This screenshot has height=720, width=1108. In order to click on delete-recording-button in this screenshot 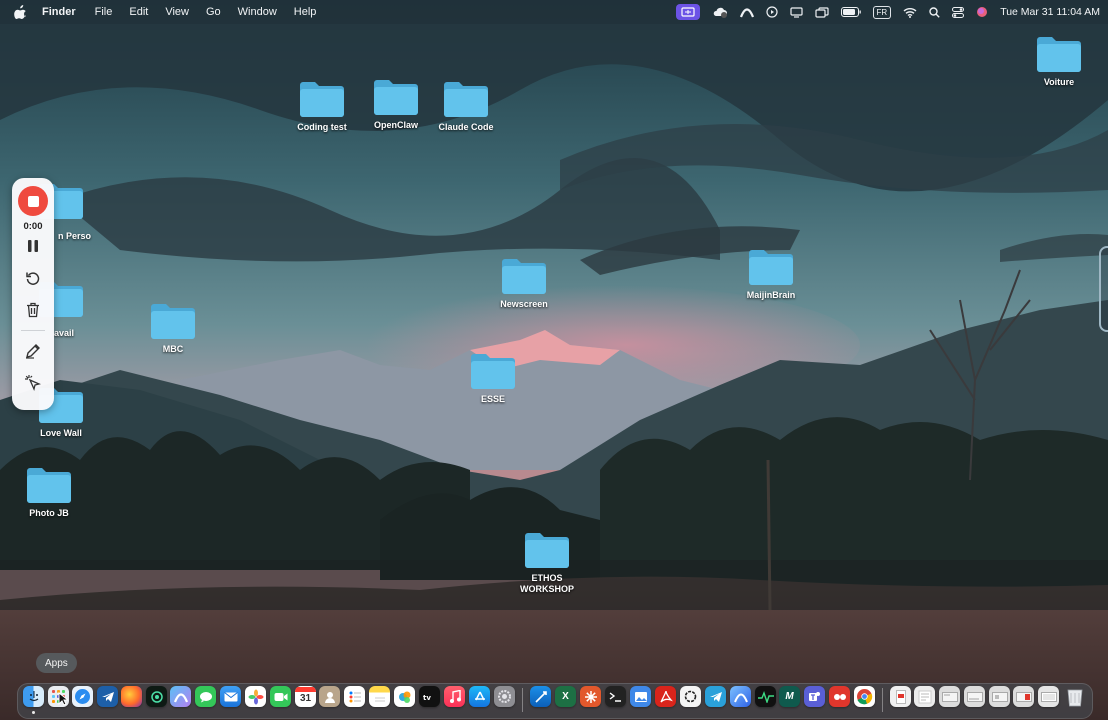, I will do `click(33, 310)`.